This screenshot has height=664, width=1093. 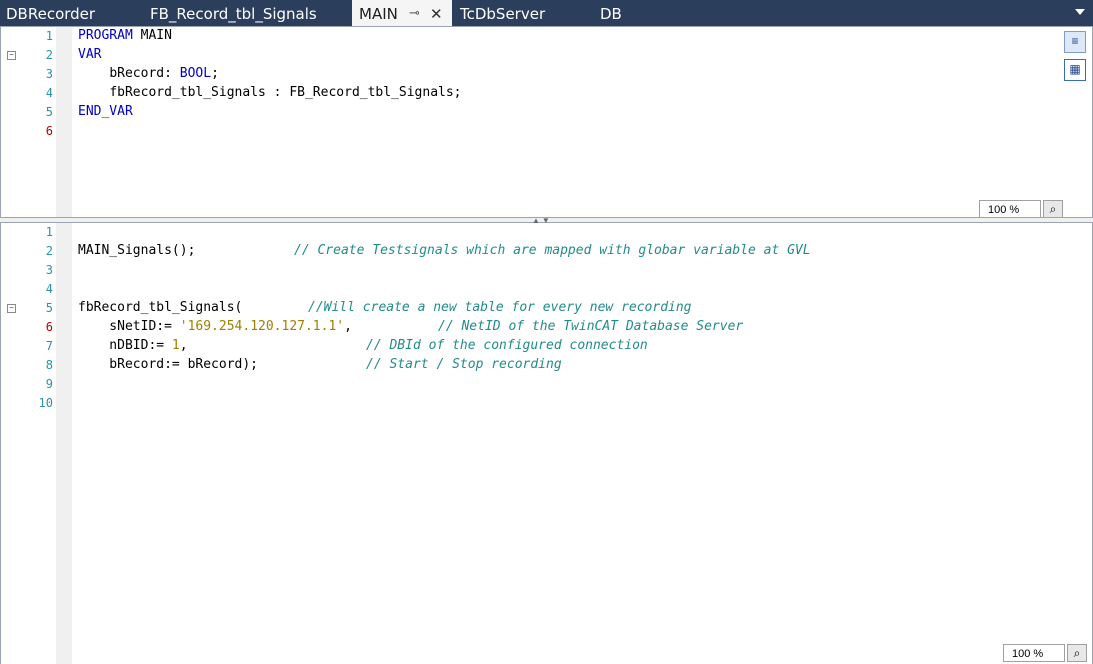 I want to click on code-line: MAIN_Signals();, so click(x=137, y=250).